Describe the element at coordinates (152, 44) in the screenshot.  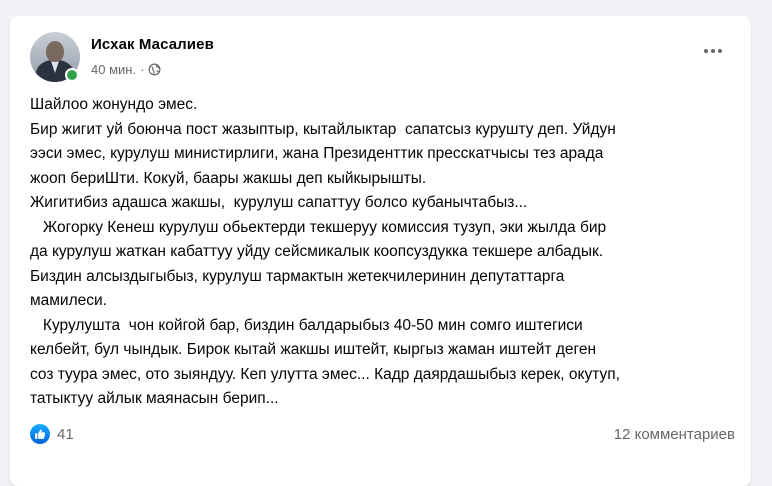
I see `author-name: Исхак Масалиев` at that location.